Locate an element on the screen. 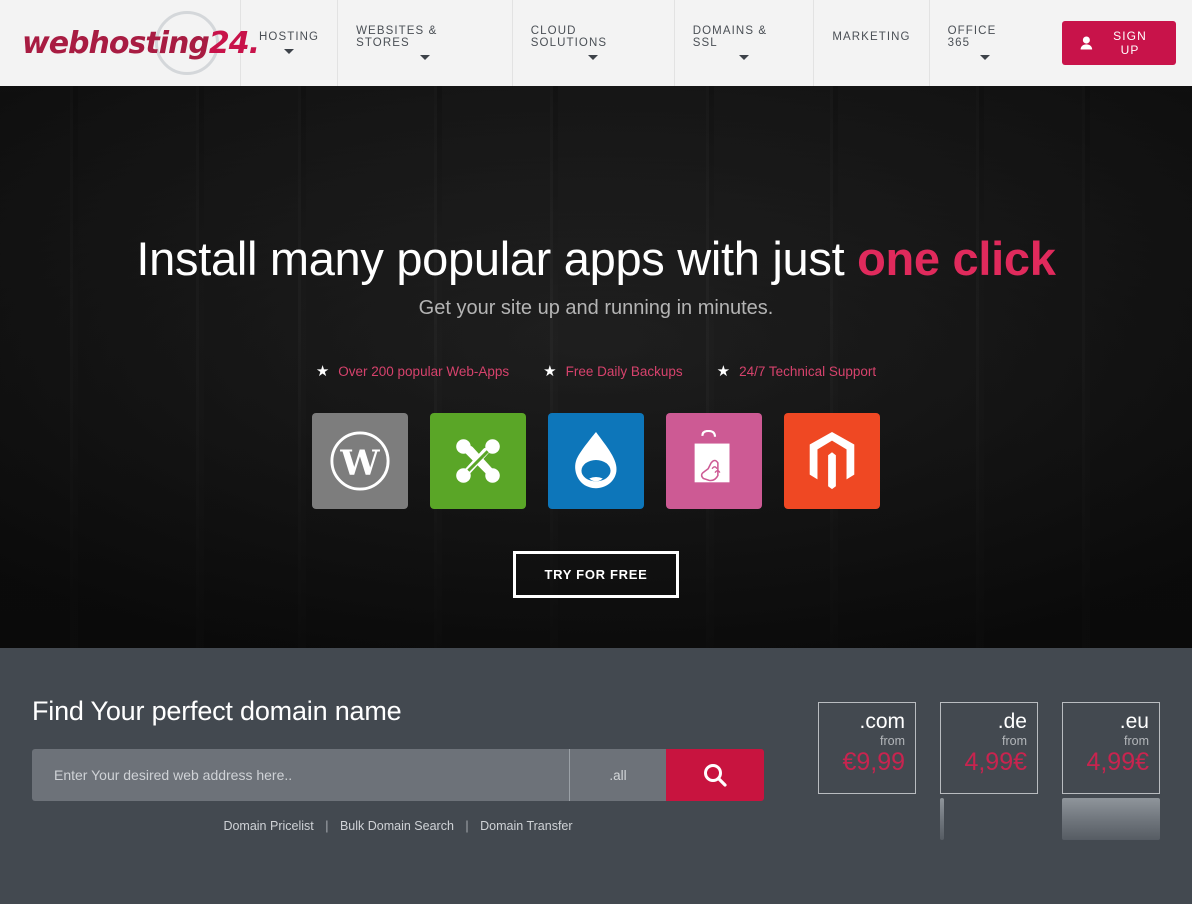 Image resolution: width=1192 pixels, height=904 pixels. sign-up-button: SIGN UP is located at coordinates (1119, 43).